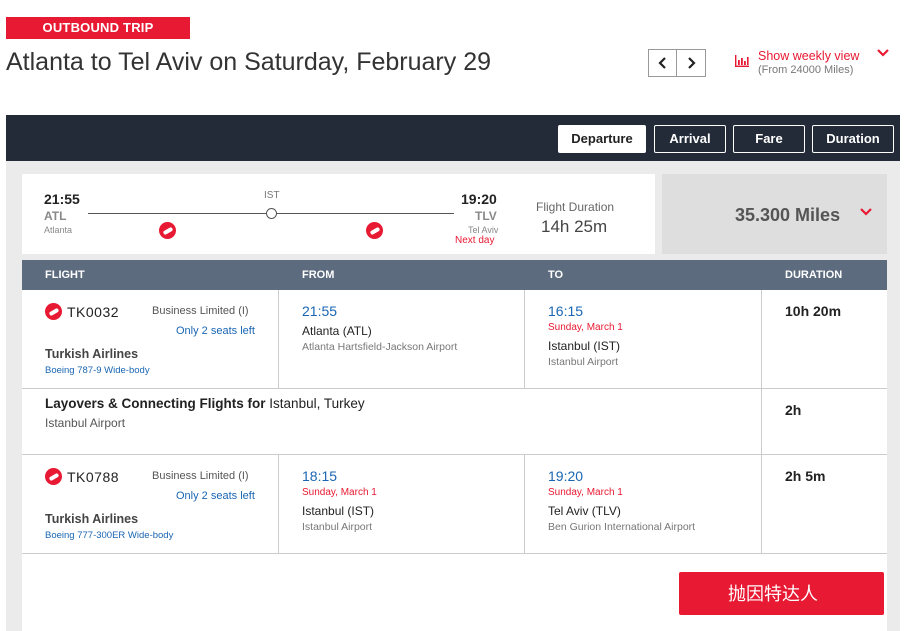 This screenshot has width=905, height=631. Describe the element at coordinates (583, 362) in the screenshot. I see `to-airport: Istanbul Airport` at that location.